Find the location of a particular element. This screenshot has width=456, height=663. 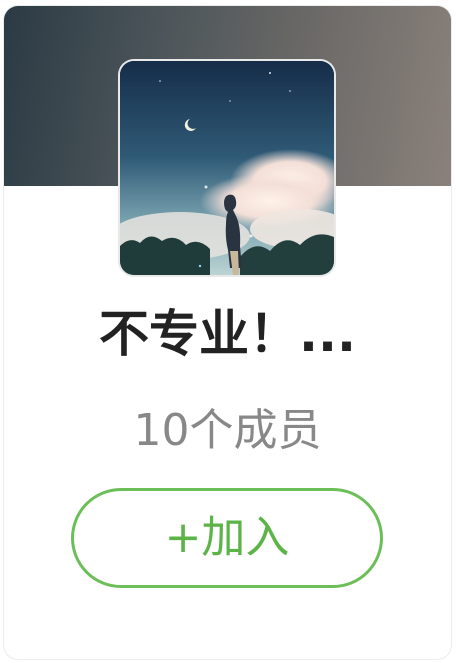

member-count: 10个成员 is located at coordinates (227, 430).